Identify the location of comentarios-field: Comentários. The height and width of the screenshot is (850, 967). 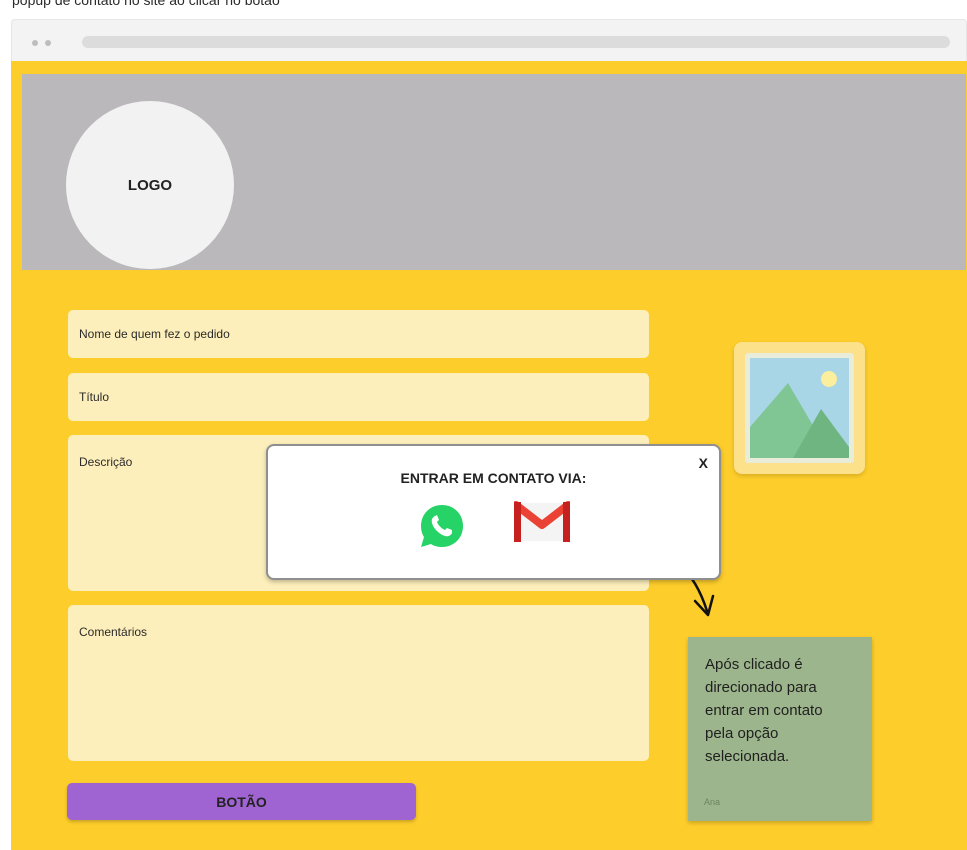
(358, 683).